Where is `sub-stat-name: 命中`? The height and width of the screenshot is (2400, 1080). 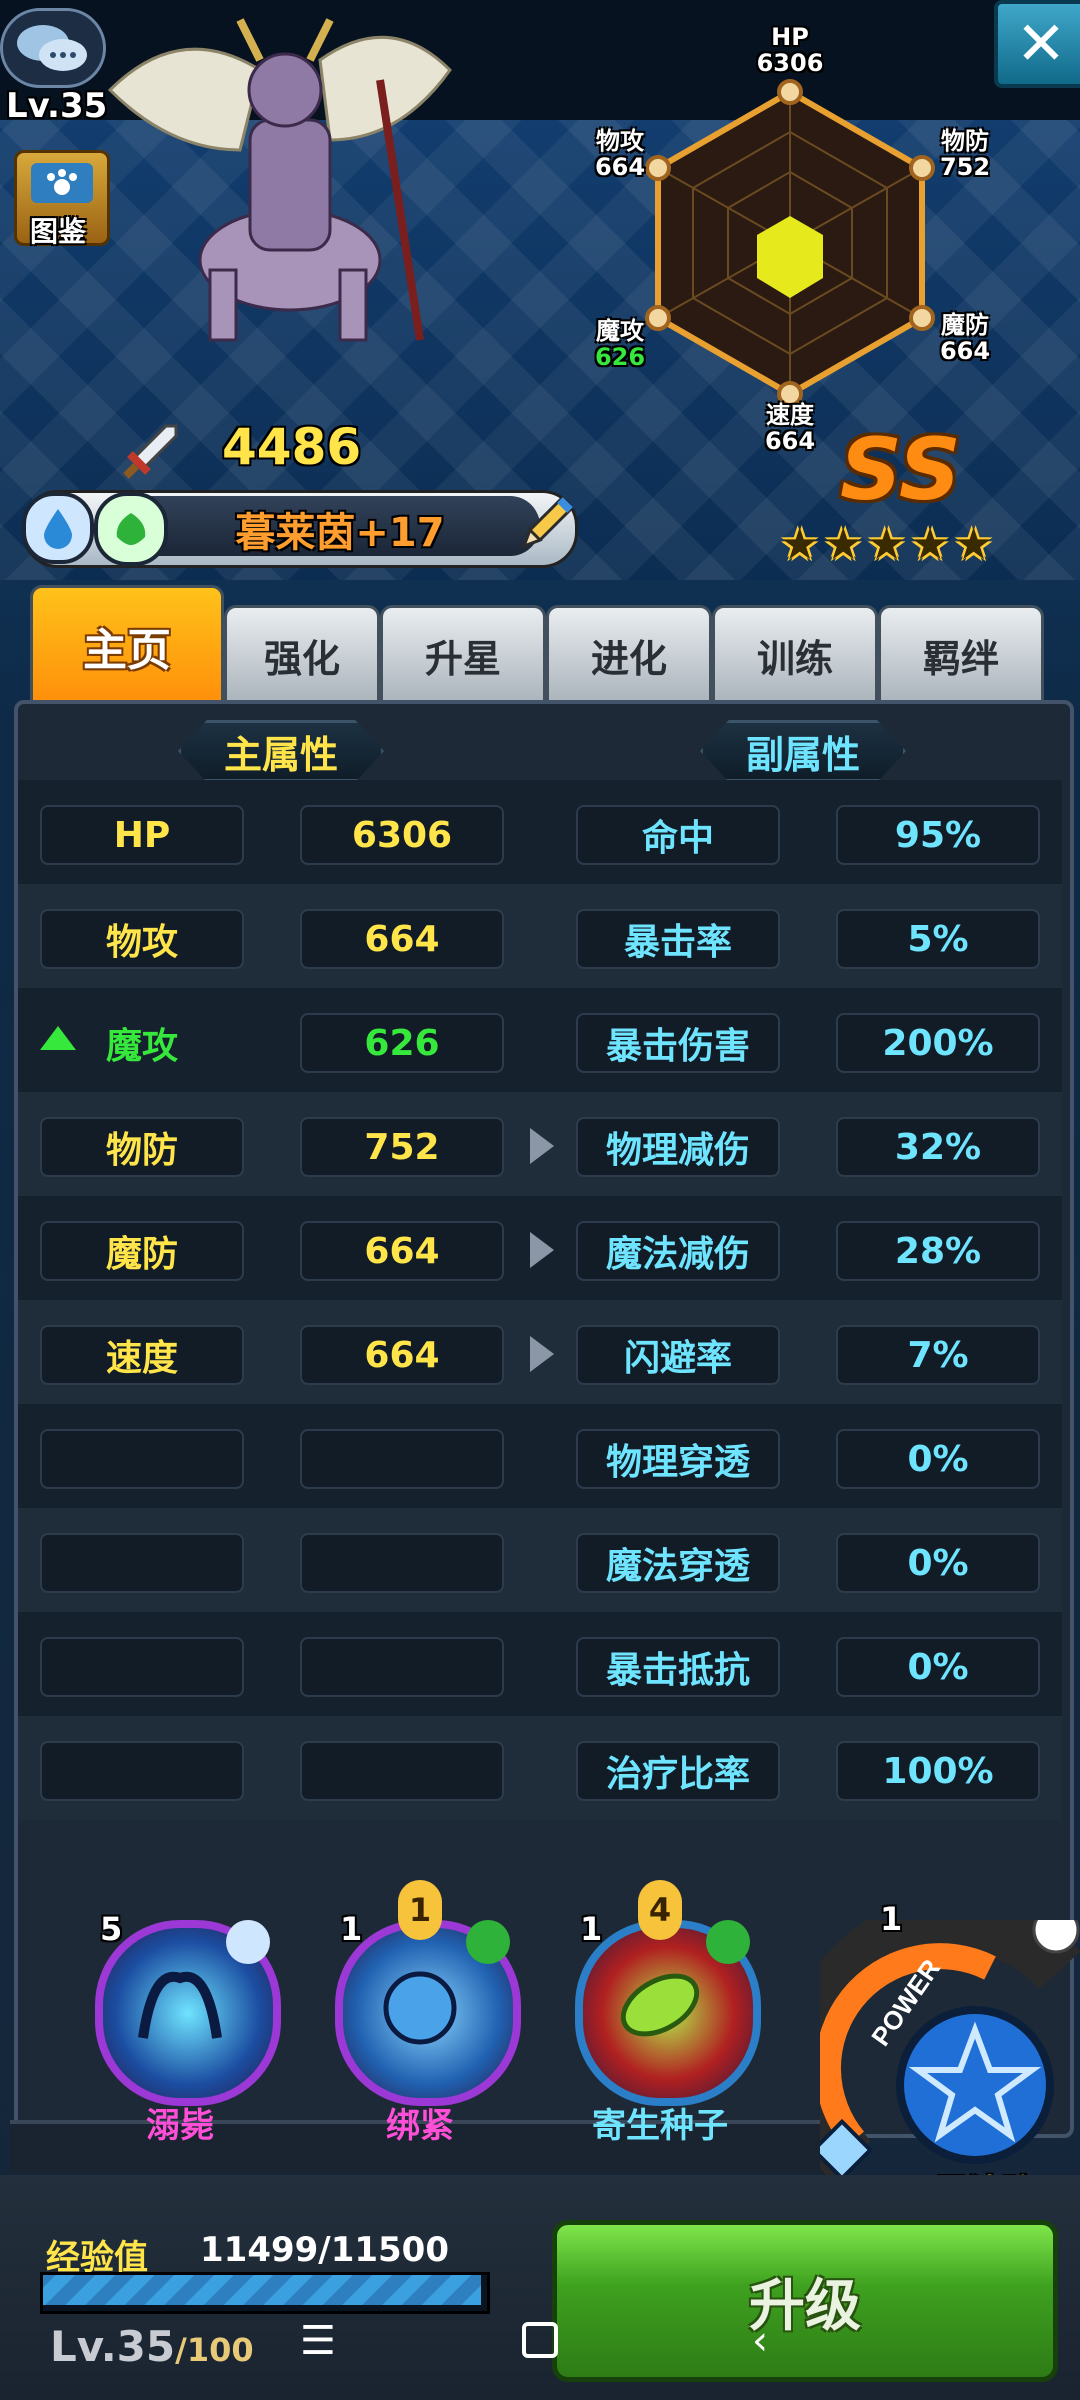
sub-stat-name: 命中 is located at coordinates (678, 835).